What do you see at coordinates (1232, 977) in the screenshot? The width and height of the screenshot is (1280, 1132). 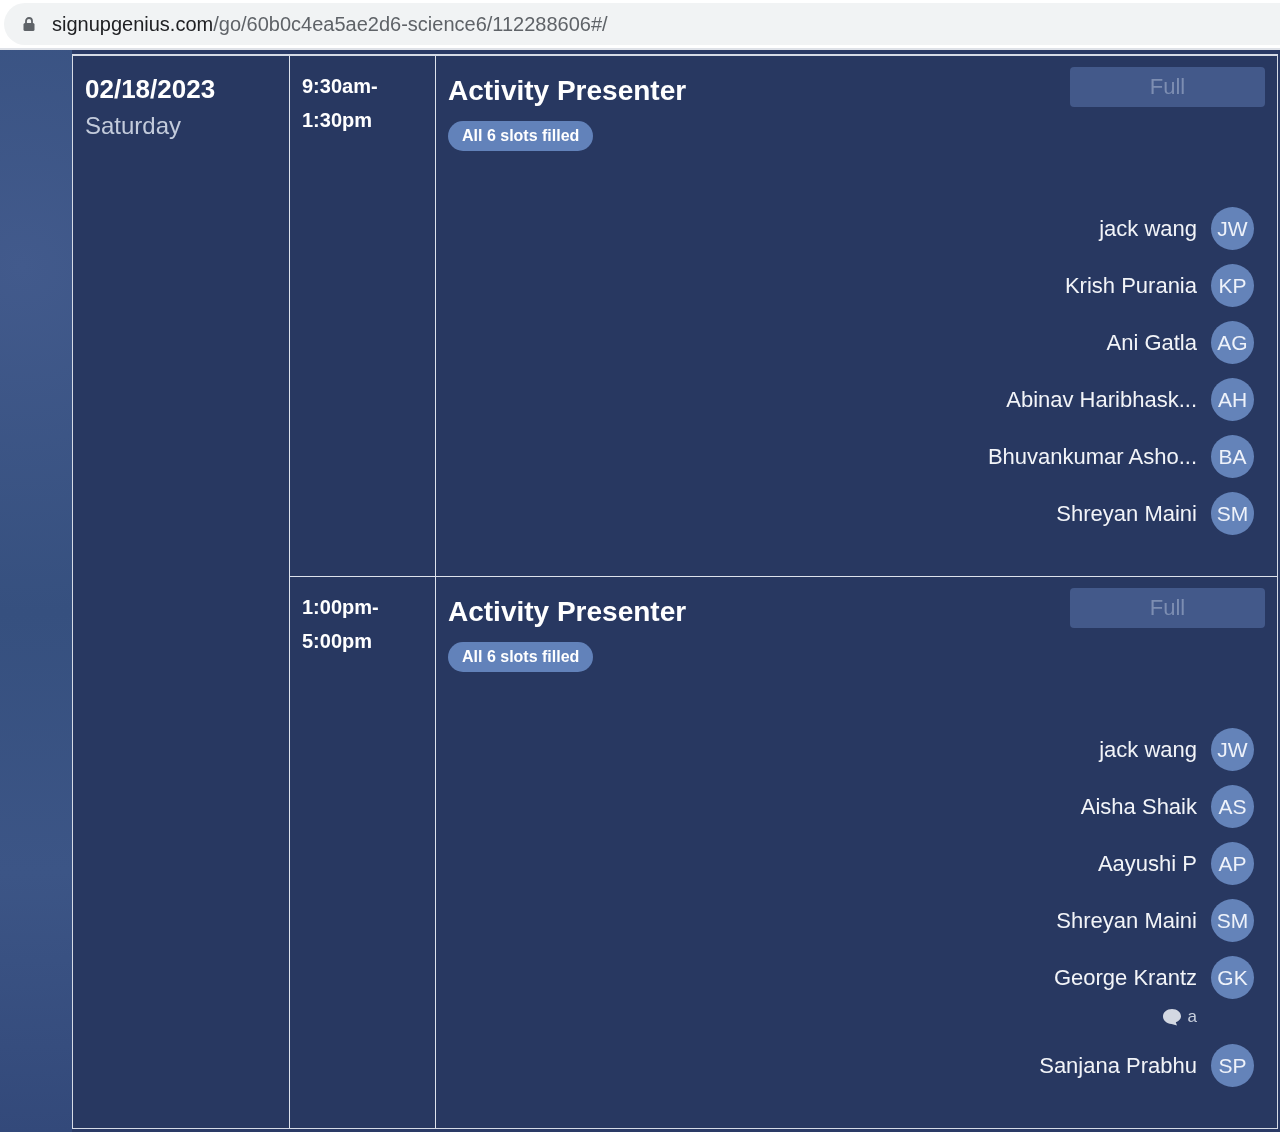 I see `initials-avatar: GK` at bounding box center [1232, 977].